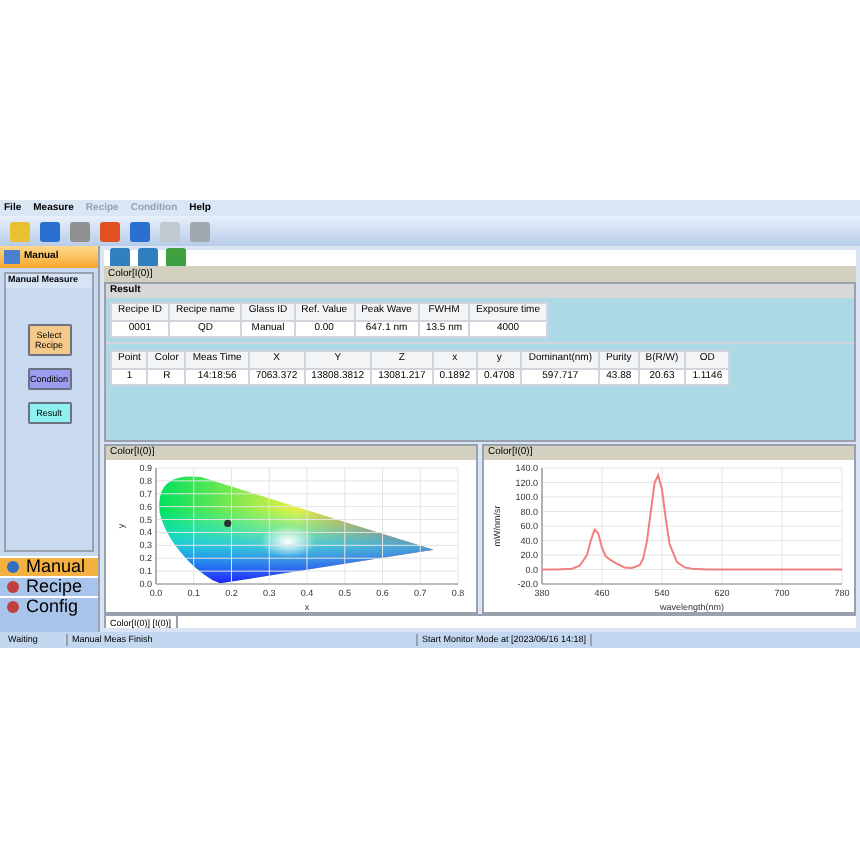  What do you see at coordinates (49, 566) in the screenshot?
I see `nav-button: Manual` at bounding box center [49, 566].